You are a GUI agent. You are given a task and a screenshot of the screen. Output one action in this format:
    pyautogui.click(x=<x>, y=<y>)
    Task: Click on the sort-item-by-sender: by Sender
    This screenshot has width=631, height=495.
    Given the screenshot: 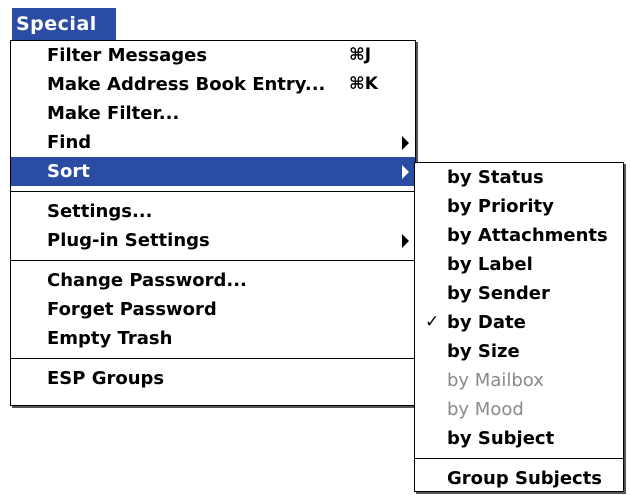 What is the action you would take?
    pyautogui.click(x=519, y=293)
    